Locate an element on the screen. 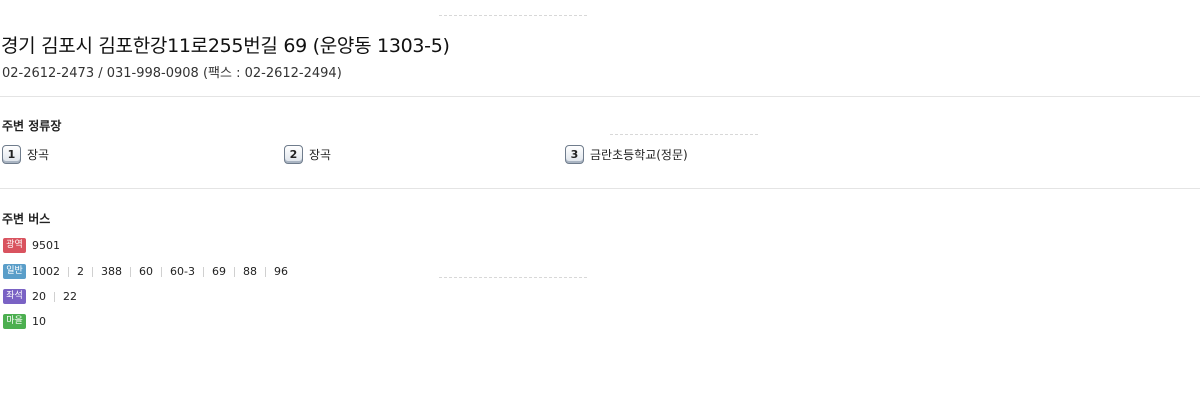  bus-stop-item: 3 금란초등학교(정문) is located at coordinates (626, 154).